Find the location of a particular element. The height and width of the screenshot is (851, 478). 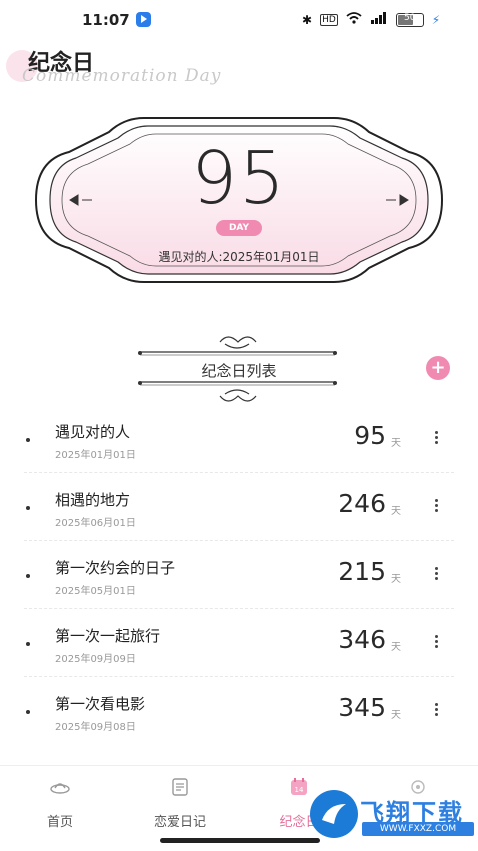

list-item: 遇见对的人 2025年01月01日 95 天 is located at coordinates (239, 439).